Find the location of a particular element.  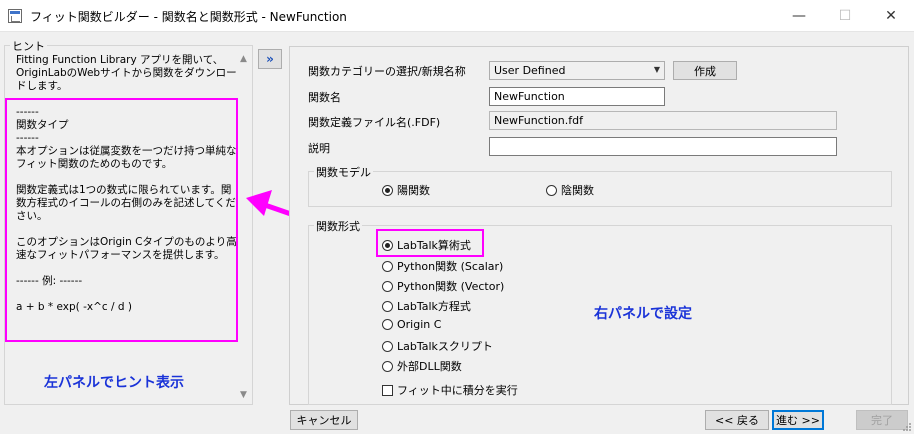

right-panel-annotation: 右パネルで設定 is located at coordinates (643, 314).